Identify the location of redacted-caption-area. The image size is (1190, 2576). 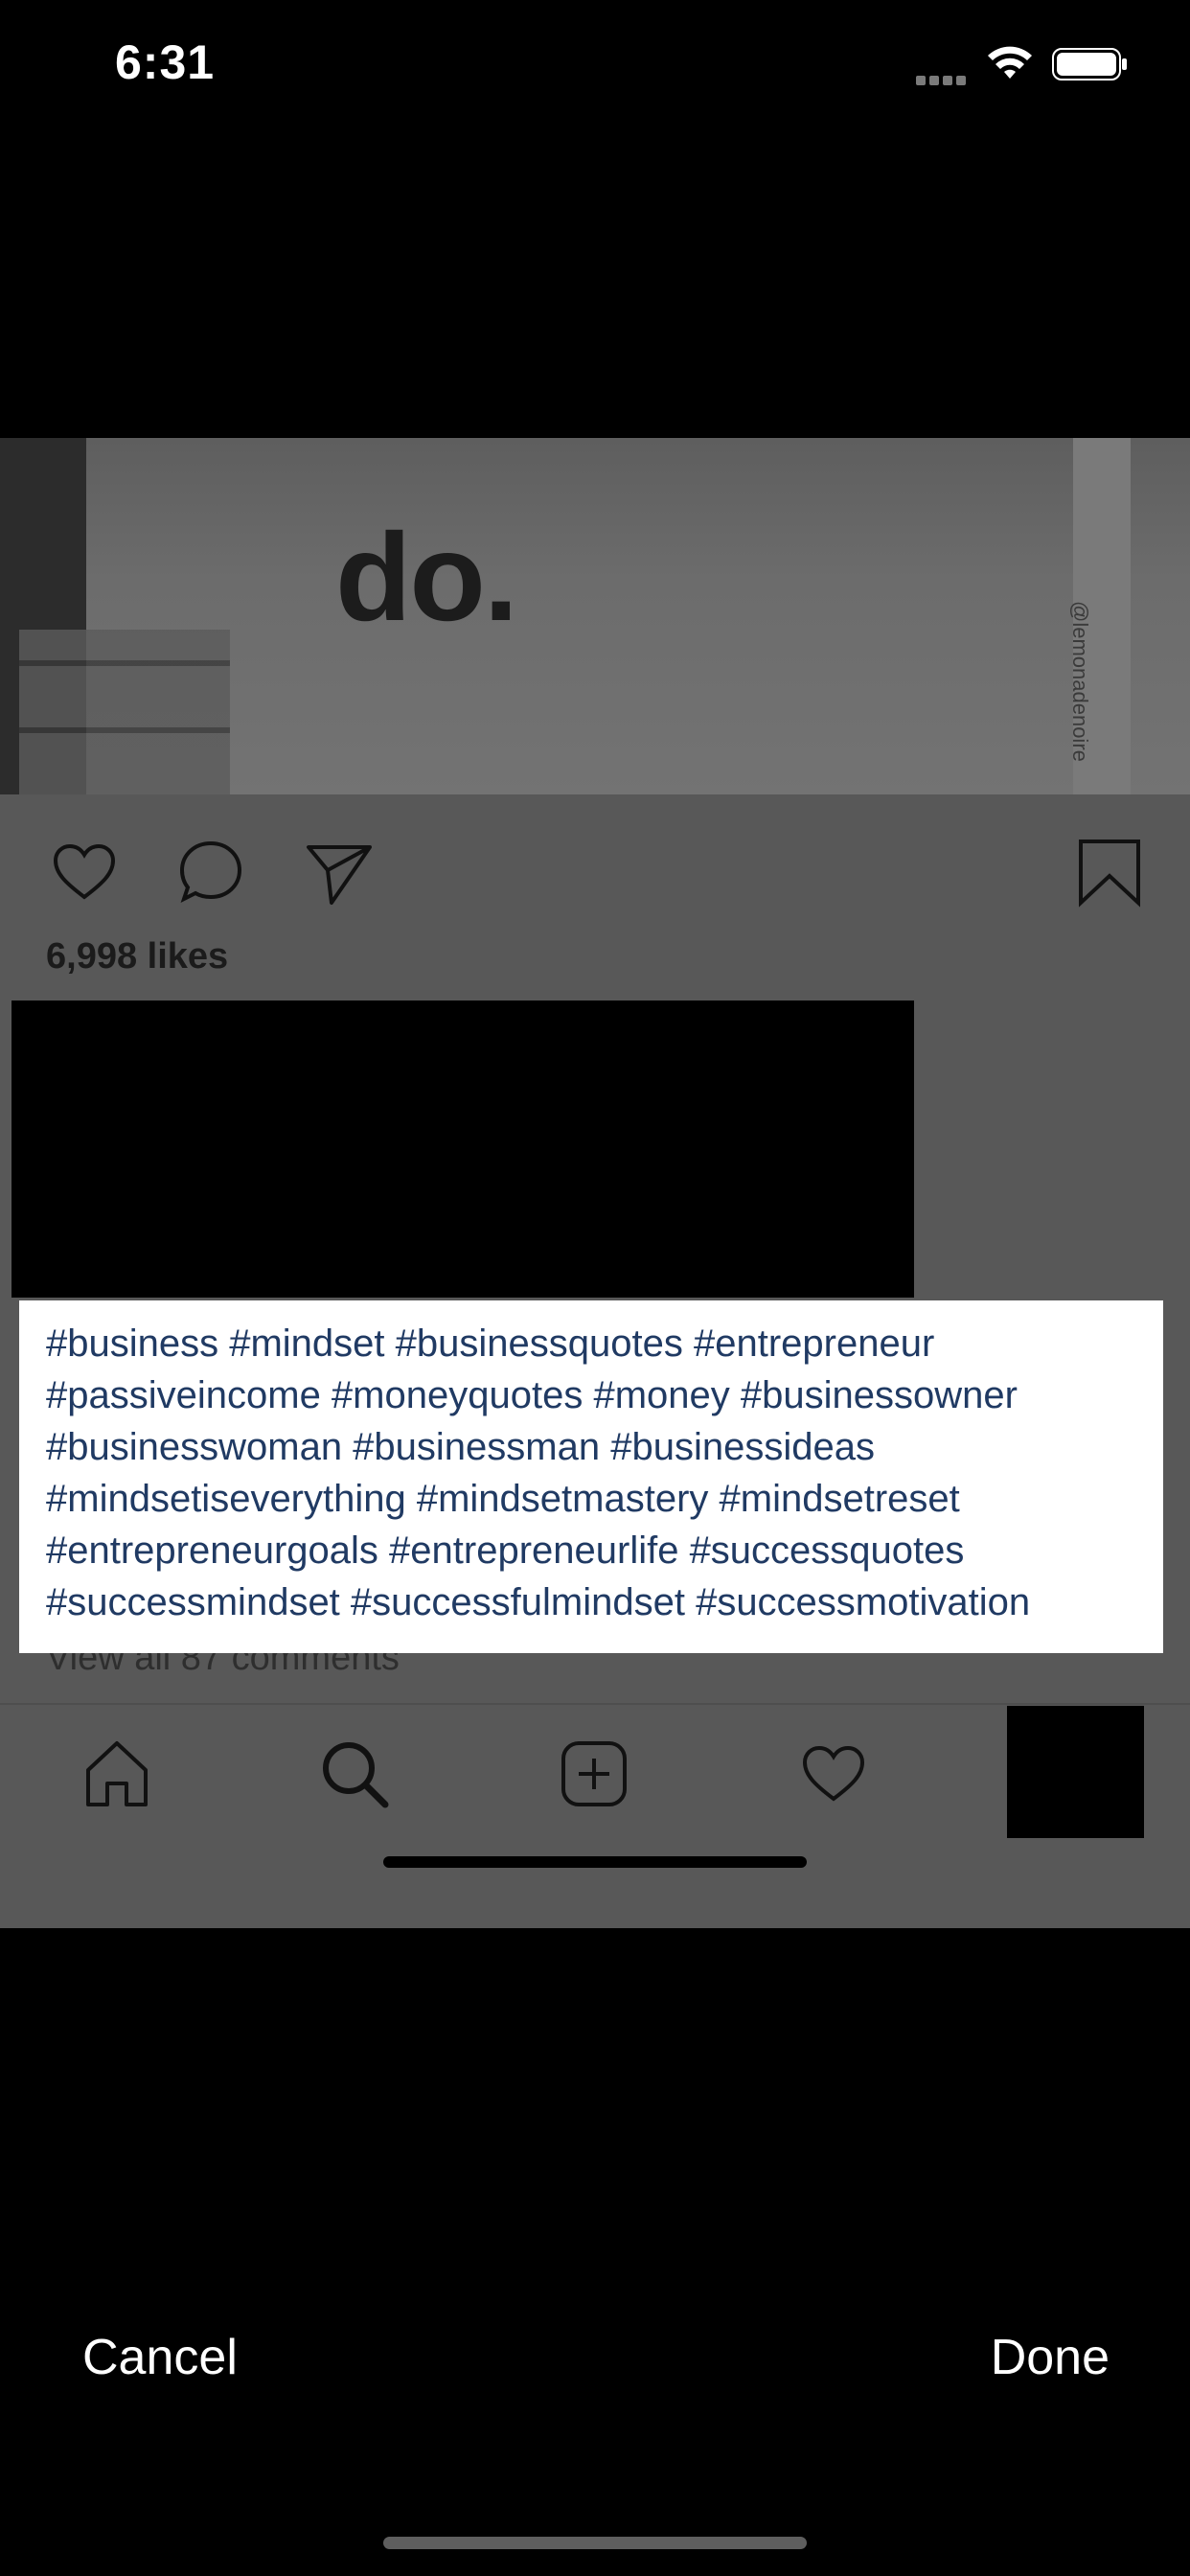
(463, 1149).